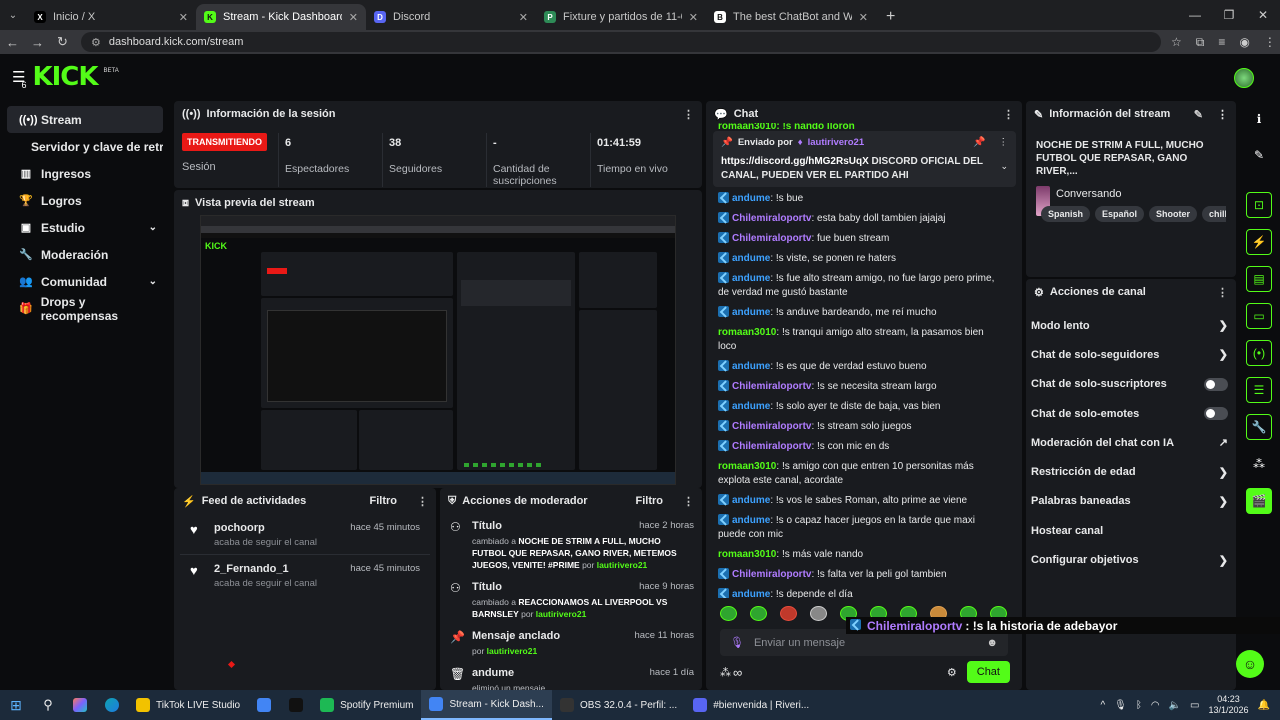 Image resolution: width=1280 pixels, height=720 pixels. Describe the element at coordinates (1066, 214) in the screenshot. I see `tag: Spanish` at that location.